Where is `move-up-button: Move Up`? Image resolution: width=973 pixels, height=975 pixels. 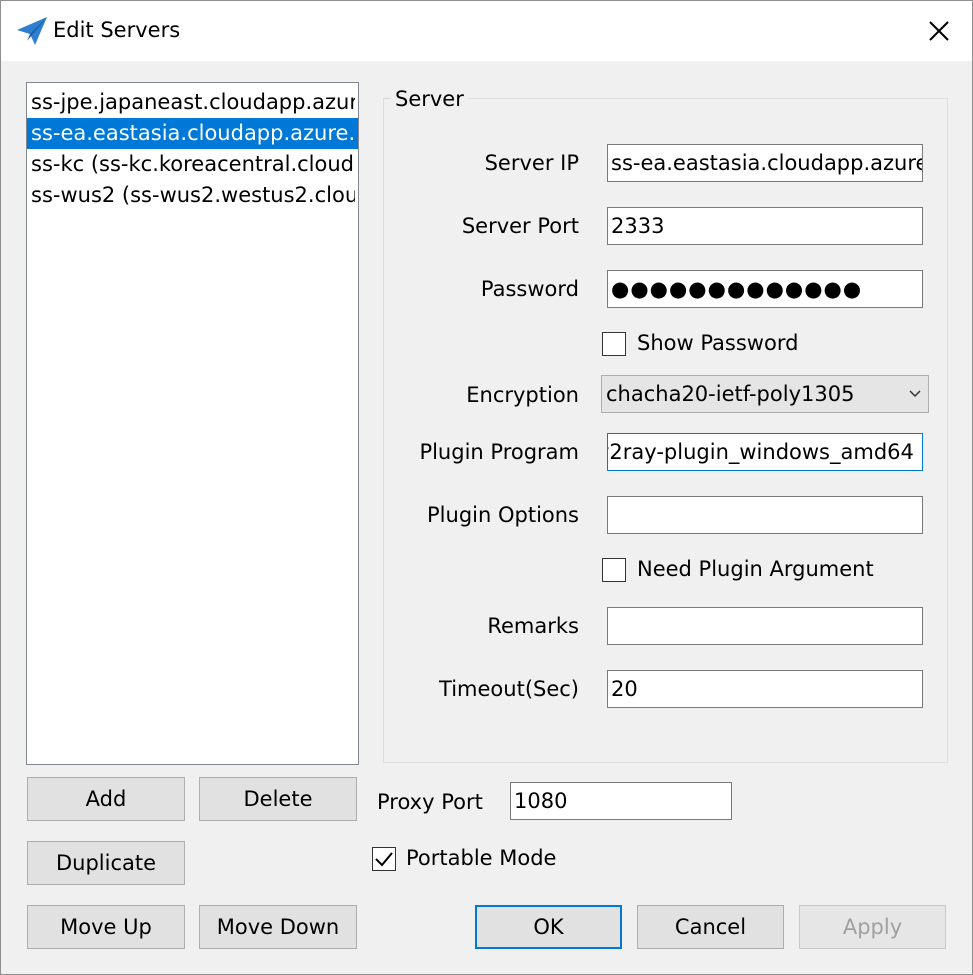 move-up-button: Move Up is located at coordinates (106, 927).